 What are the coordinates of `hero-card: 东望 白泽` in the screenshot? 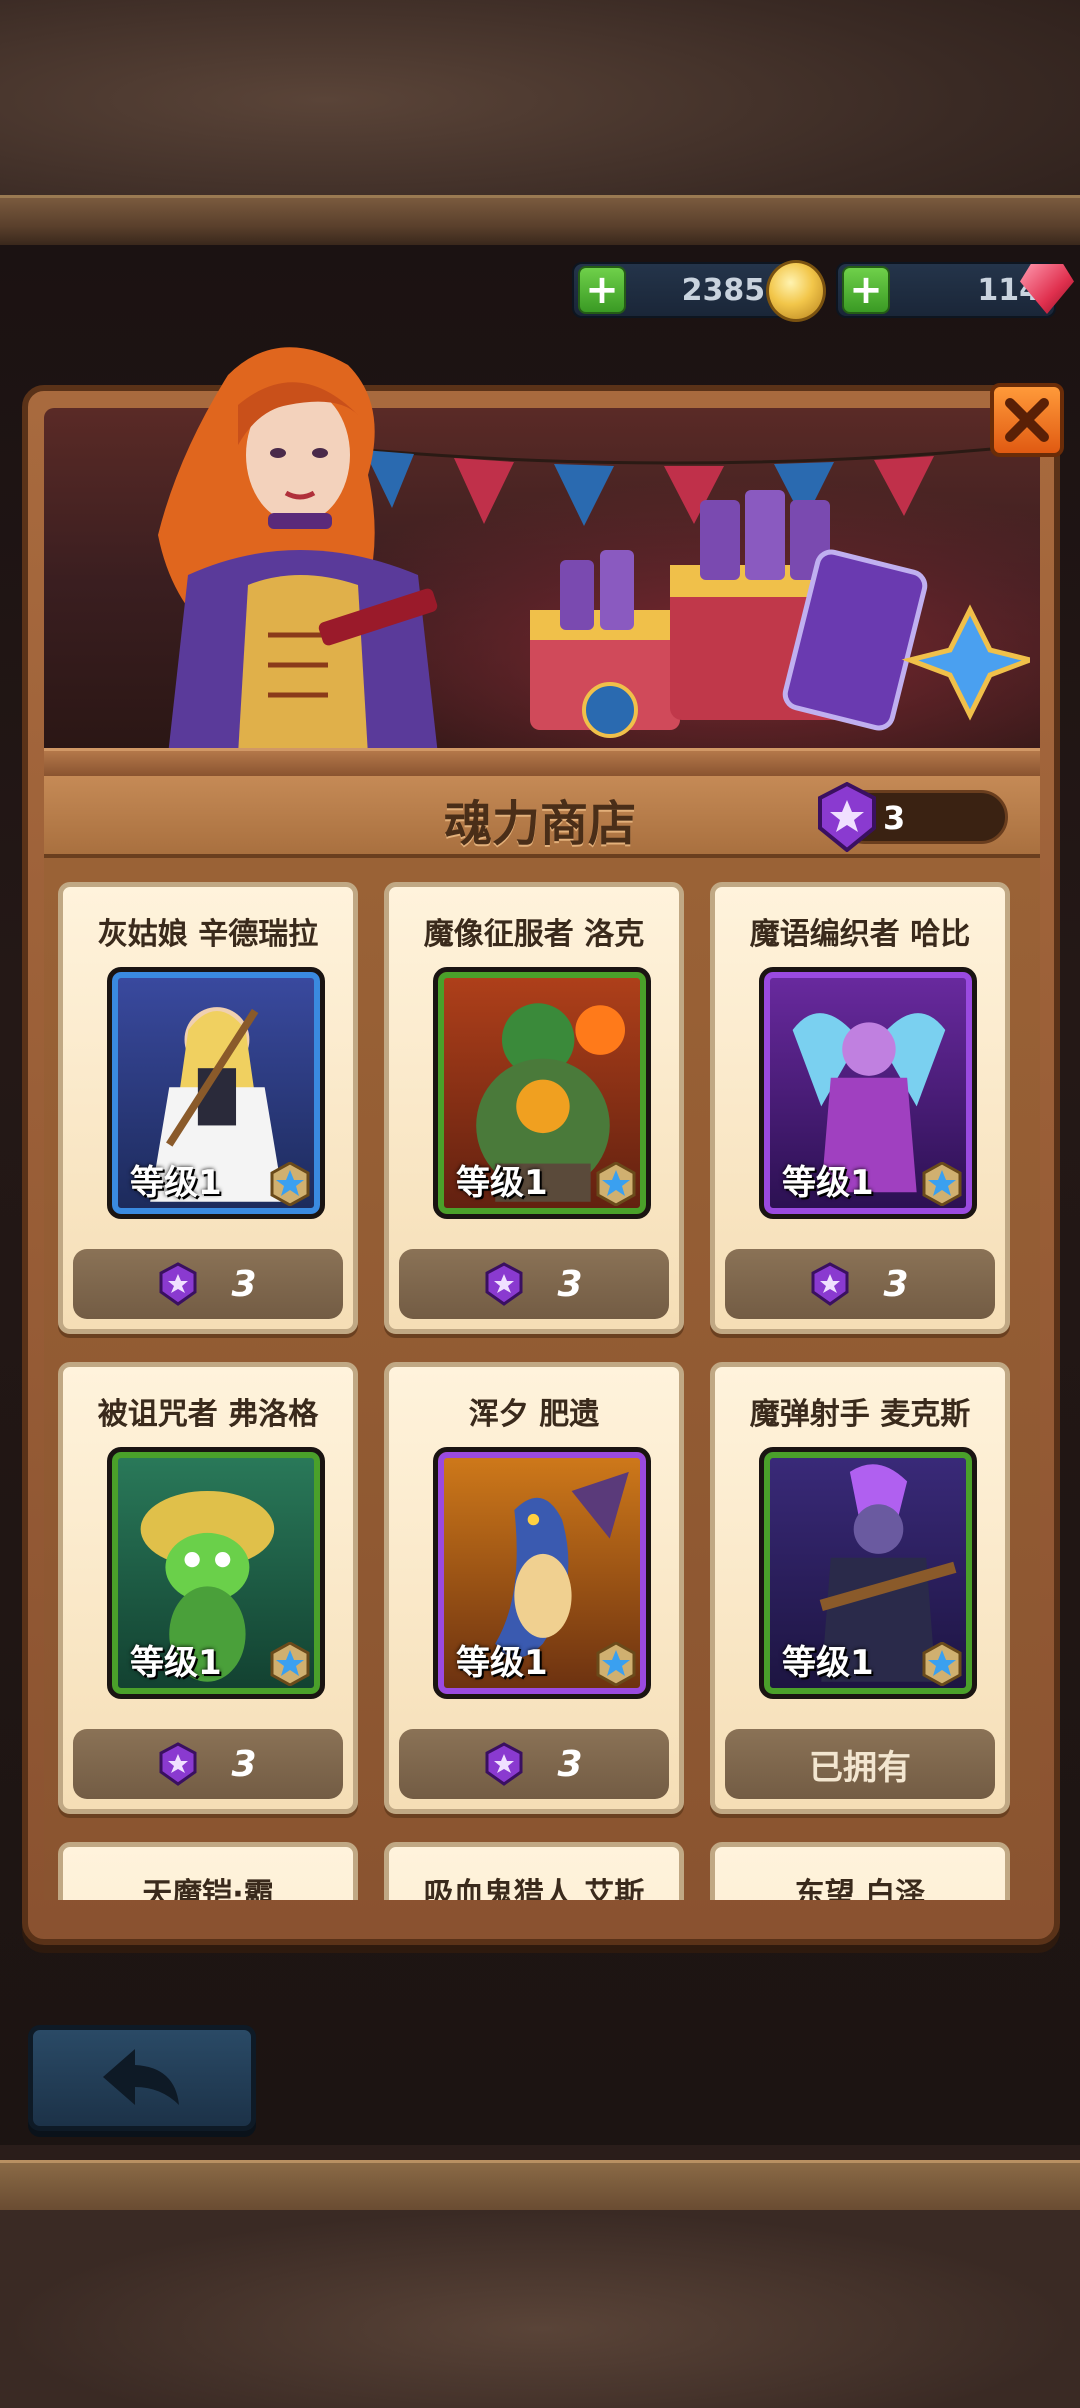 It's located at (860, 1871).